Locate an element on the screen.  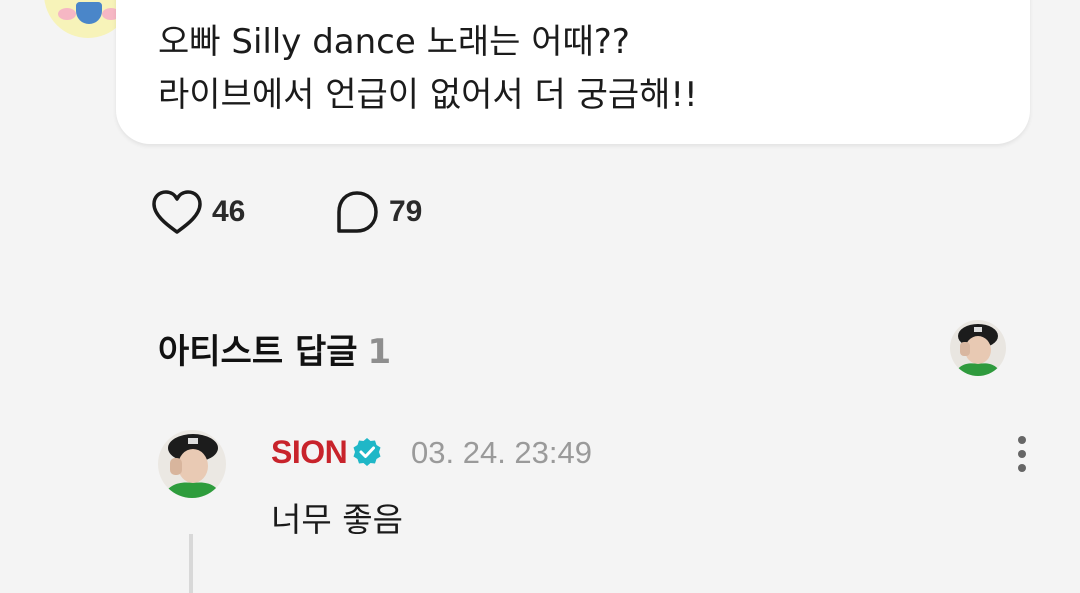
post-message-line: 오빠 Silly dance 노래는 어때?? is located at coordinates (394, 42).